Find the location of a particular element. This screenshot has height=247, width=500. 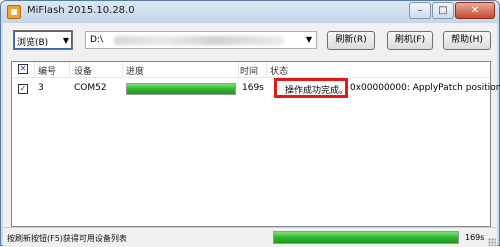

maximize-button: □ is located at coordinates (443, 10).